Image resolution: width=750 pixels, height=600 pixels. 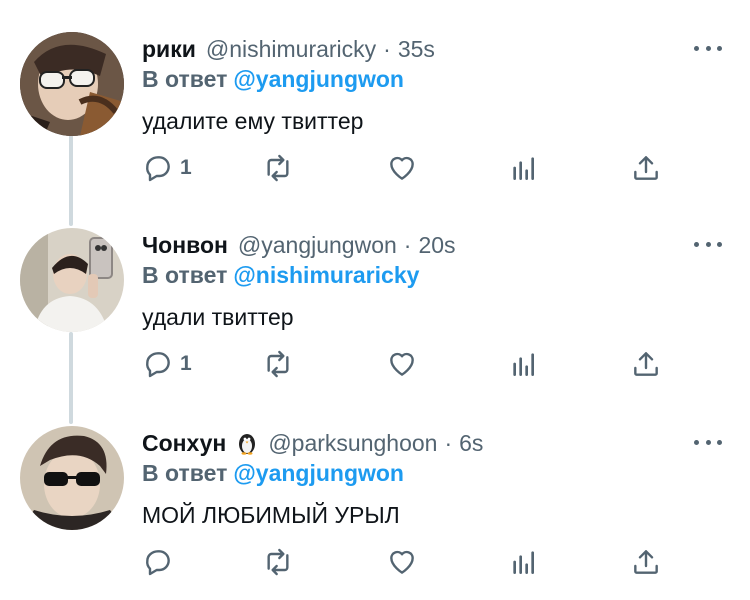 What do you see at coordinates (291, 49) in the screenshot?
I see `handle: @nishimuraricky` at bounding box center [291, 49].